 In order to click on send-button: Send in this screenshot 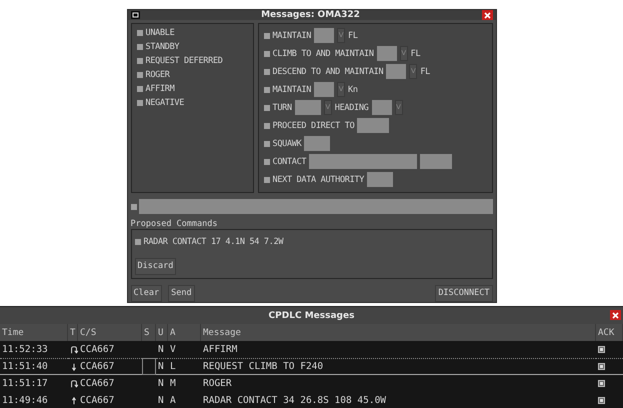, I will do `click(181, 293)`.